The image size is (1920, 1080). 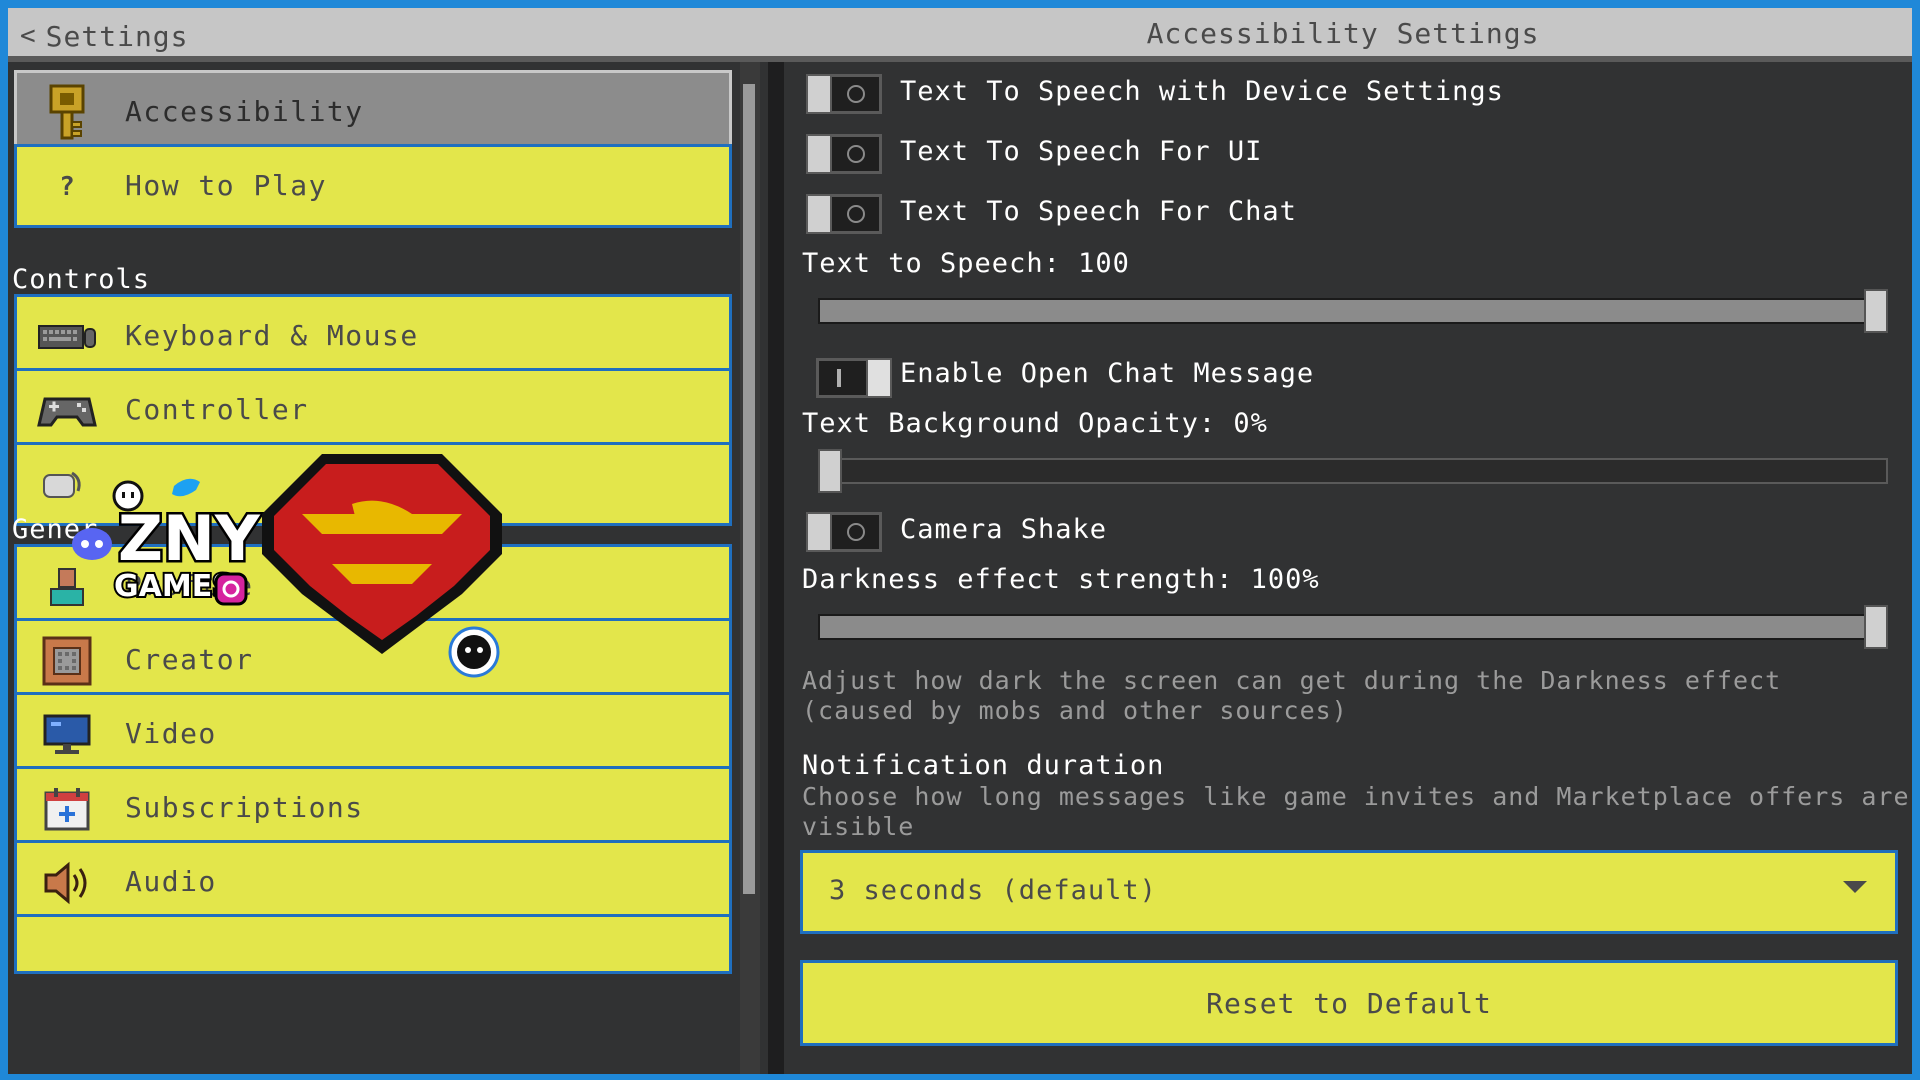 What do you see at coordinates (844, 532) in the screenshot?
I see `camera-shake-toggle` at bounding box center [844, 532].